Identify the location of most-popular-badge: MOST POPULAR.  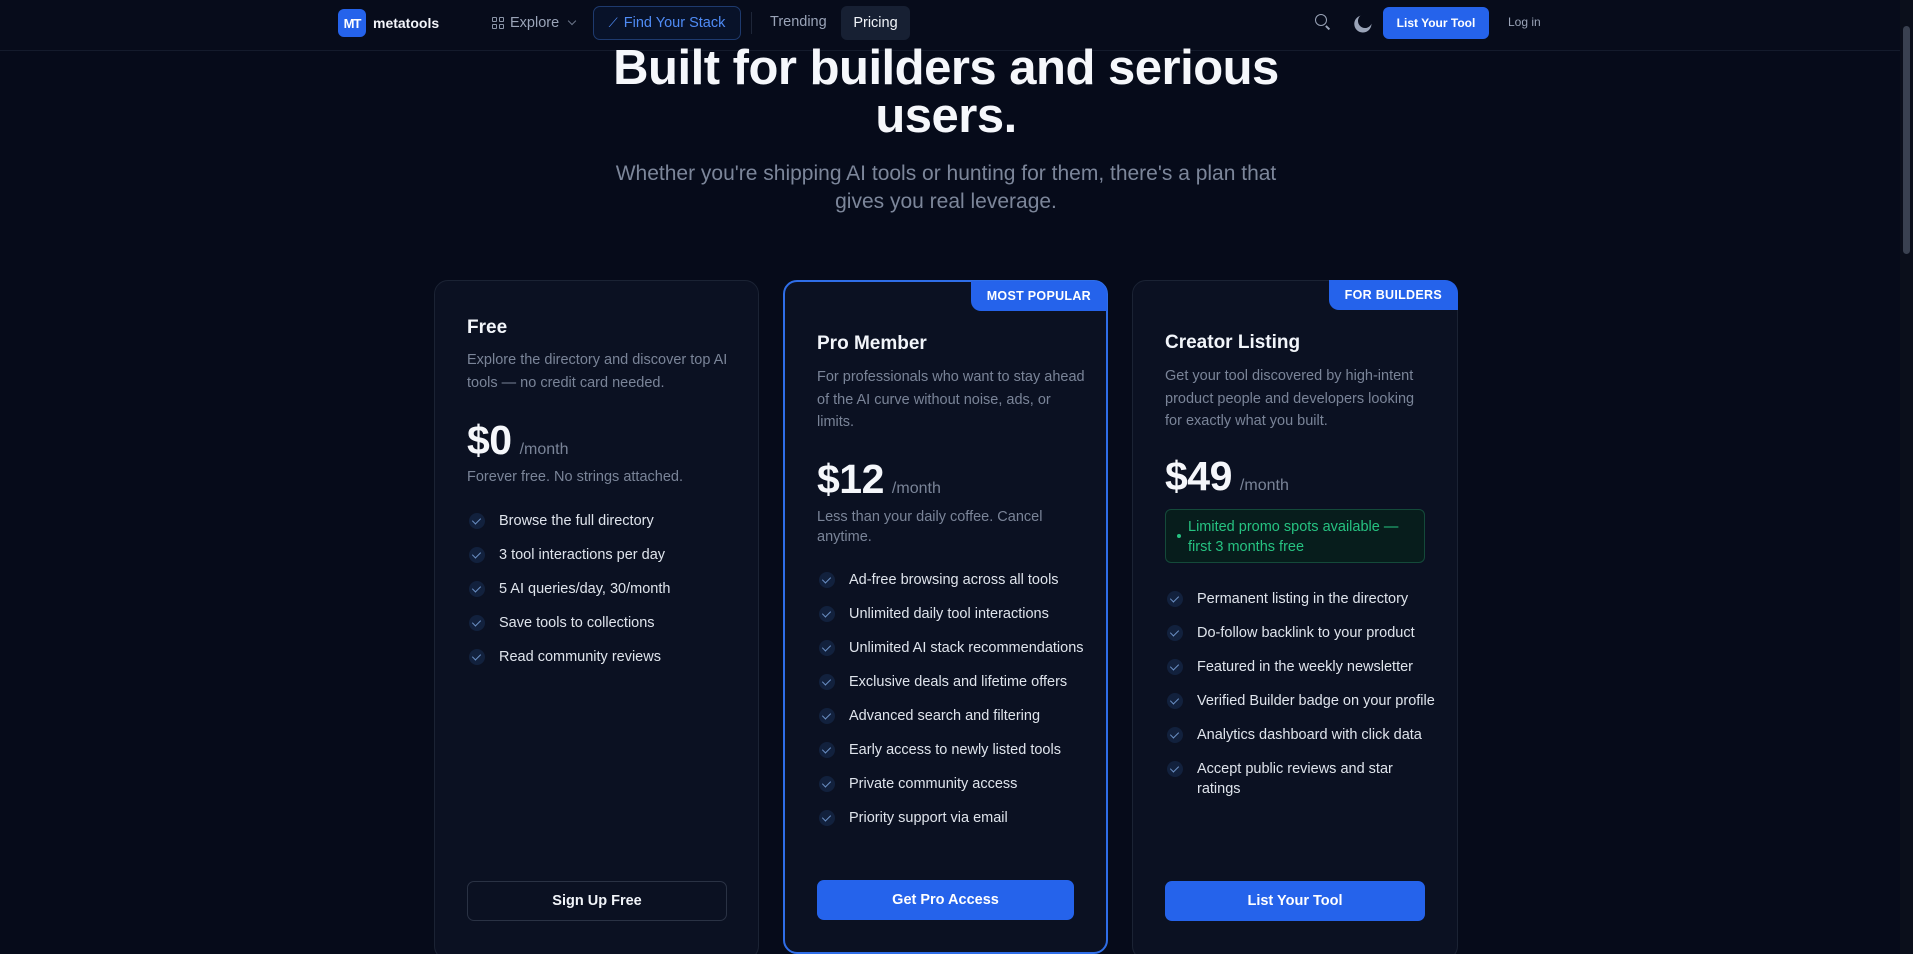
(1038, 296).